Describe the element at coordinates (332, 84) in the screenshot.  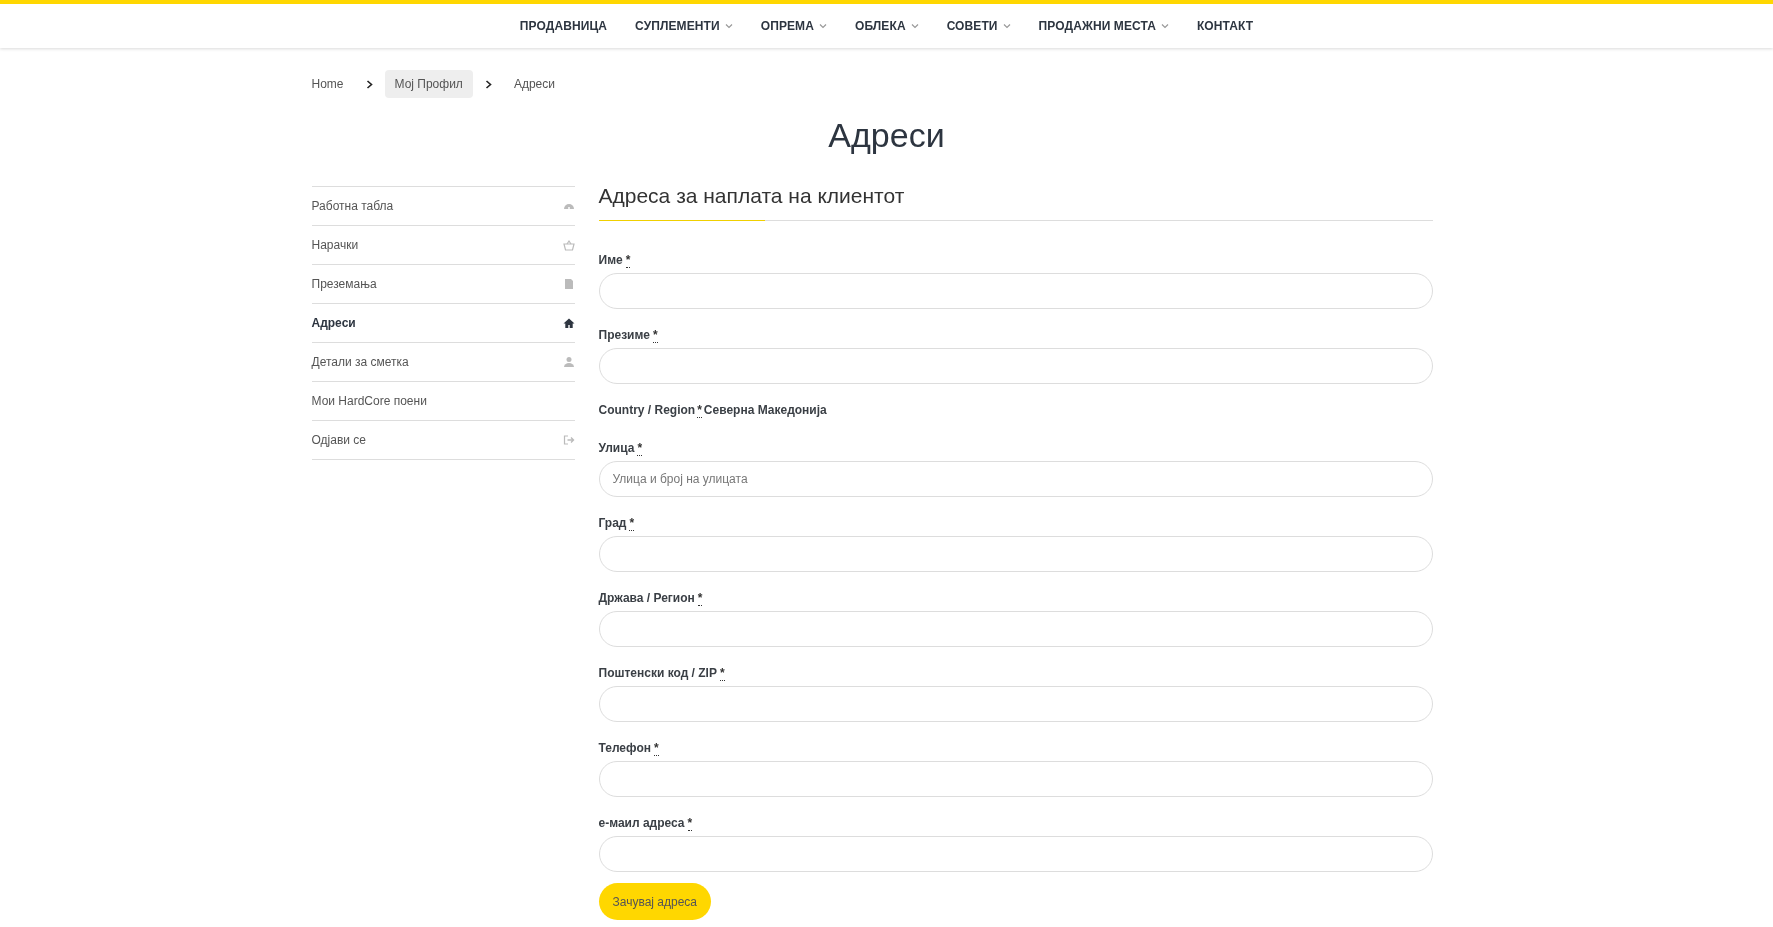
I see `breadcrumb-item: Home` at that location.